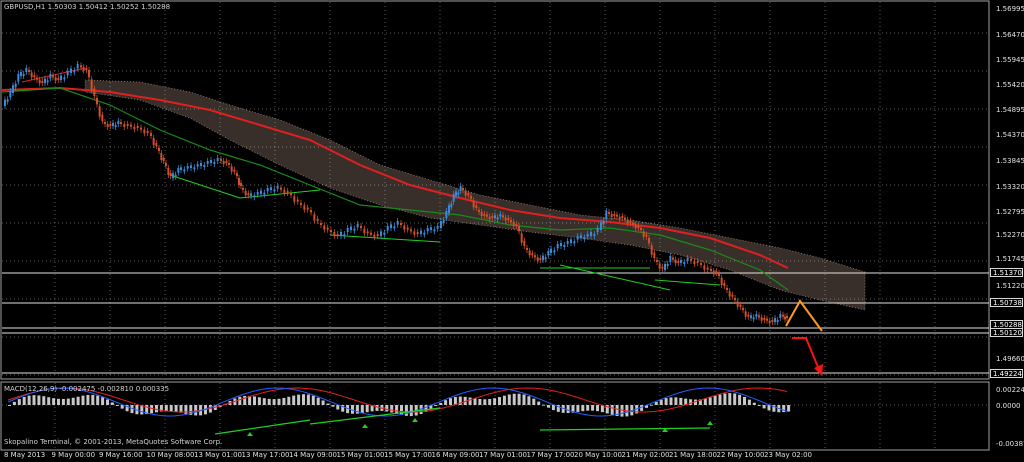 This screenshot has height=462, width=1024. What do you see at coordinates (1010, 9) in the screenshot?
I see `price-axis-label: 1.56995` at bounding box center [1010, 9].